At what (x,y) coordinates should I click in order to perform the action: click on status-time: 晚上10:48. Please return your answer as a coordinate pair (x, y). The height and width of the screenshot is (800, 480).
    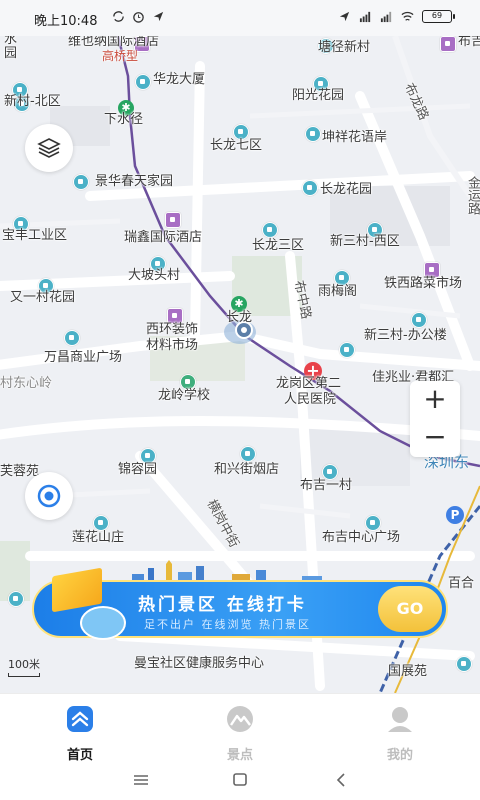
    Looking at the image, I should click on (66, 21).